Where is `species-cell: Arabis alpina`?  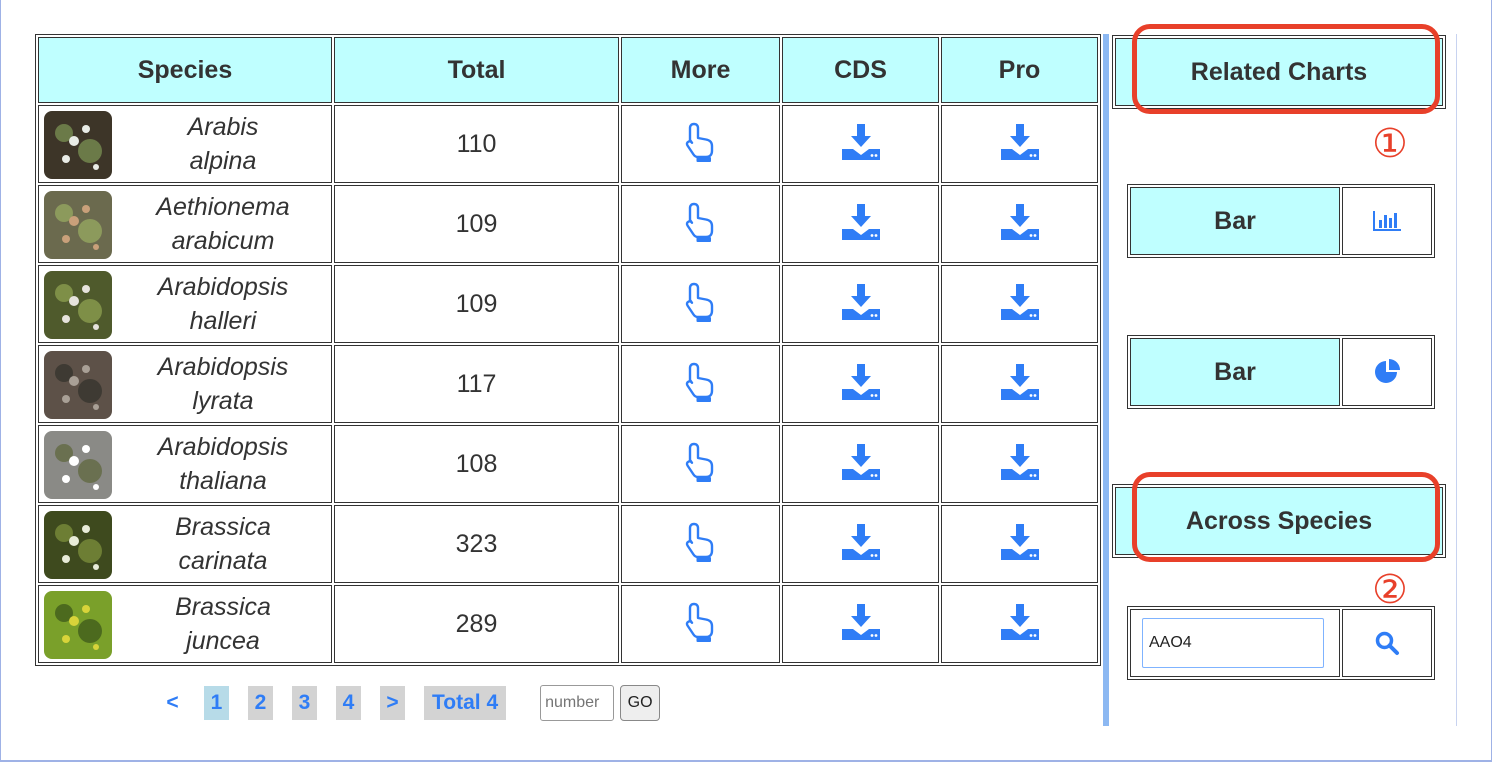
species-cell: Arabis alpina is located at coordinates (185, 144).